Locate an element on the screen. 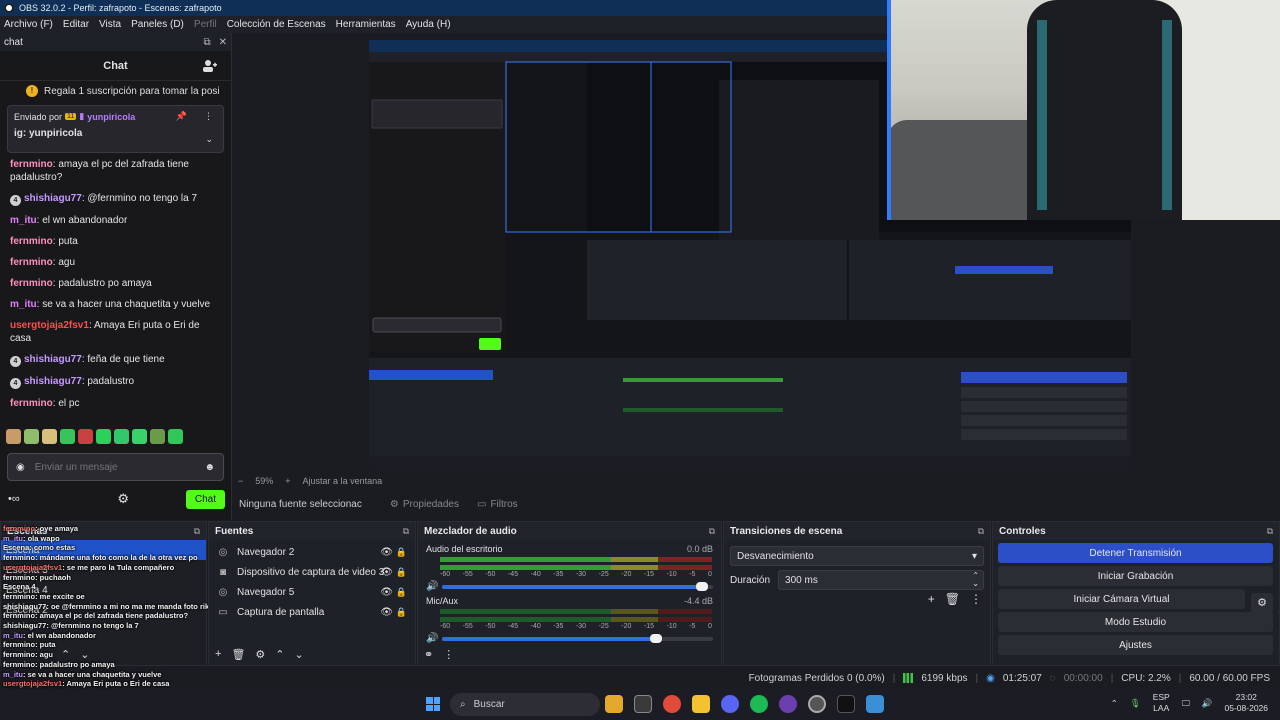  language-indicator: ESP LAA is located at coordinates (1161, 703).